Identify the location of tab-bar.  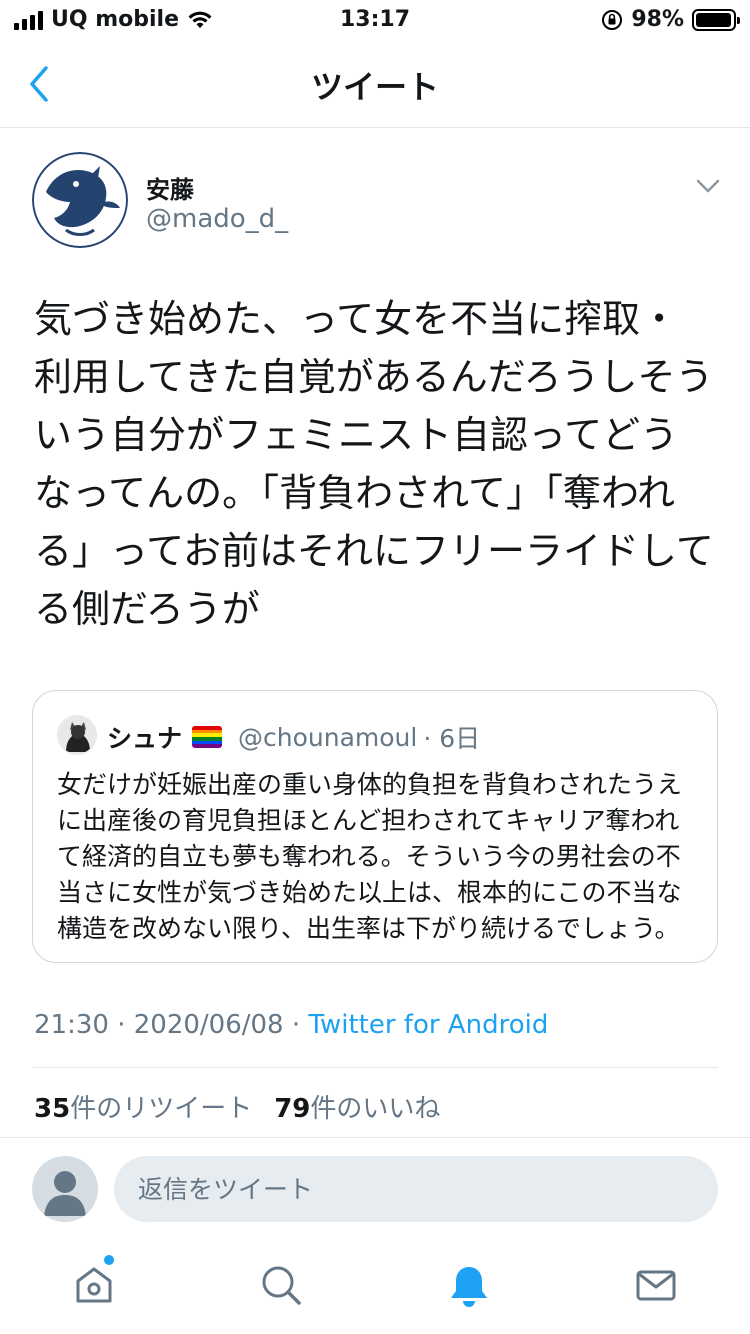
(375, 1285).